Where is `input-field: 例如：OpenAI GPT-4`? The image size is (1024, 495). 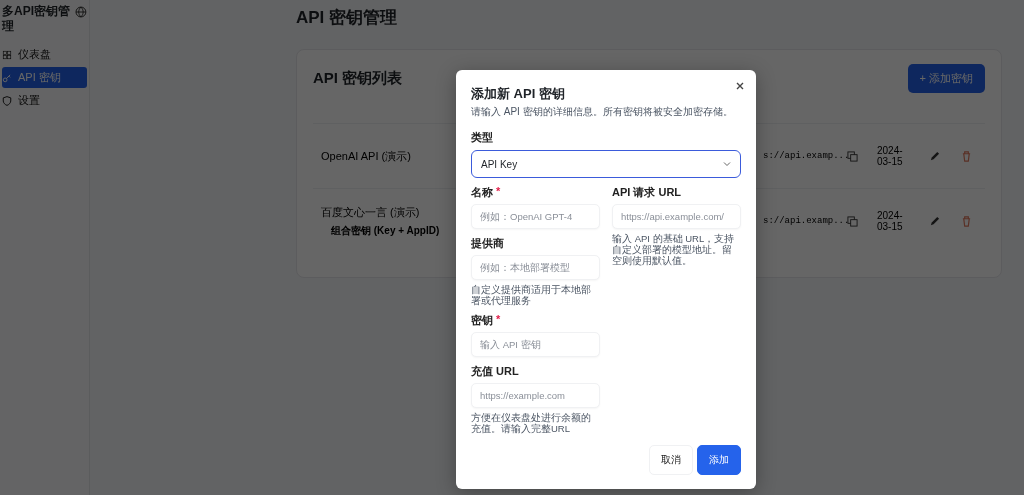
input-field: 例如：OpenAI GPT-4 is located at coordinates (535, 216).